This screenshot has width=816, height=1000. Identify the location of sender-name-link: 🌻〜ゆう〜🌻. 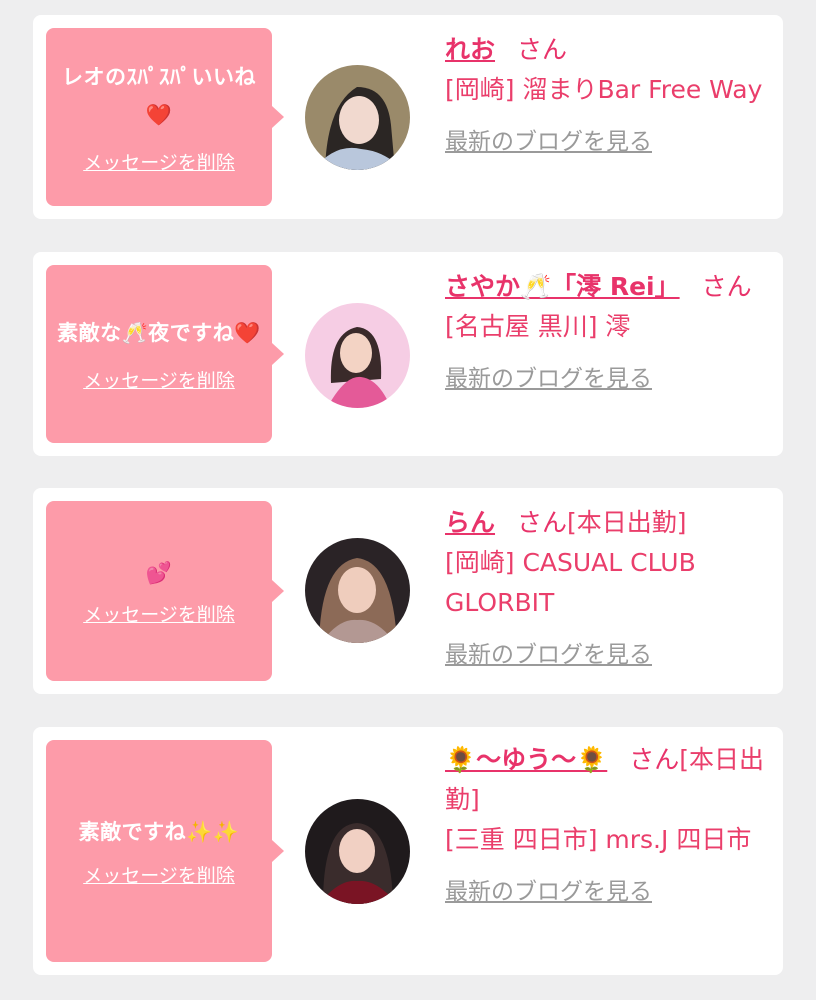
(526, 759).